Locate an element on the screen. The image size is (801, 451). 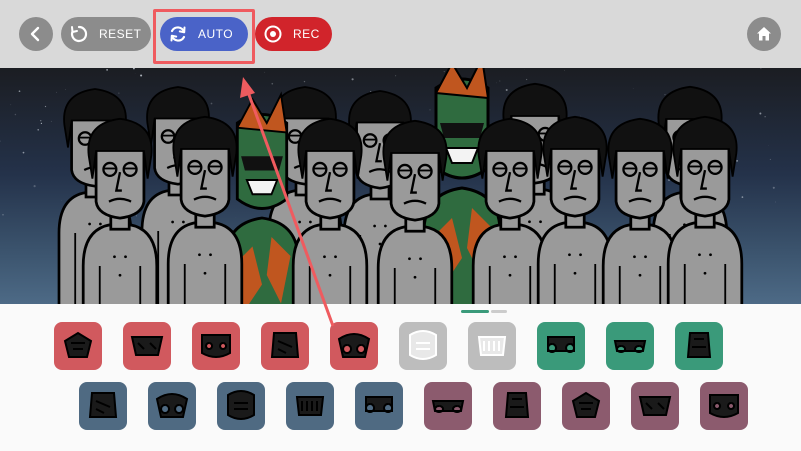
auto-highlight-box is located at coordinates (204, 36).